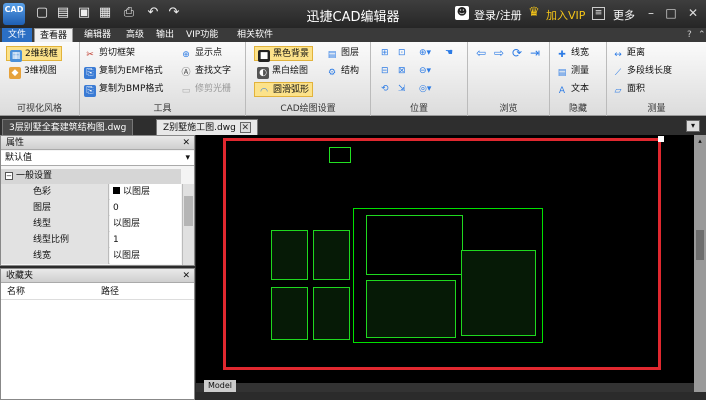 This screenshot has width=706, height=400. Describe the element at coordinates (68, 127) in the screenshot. I see `doc-tab-villa-structure: 3层别墅全套建筑结构图.dwg` at that location.